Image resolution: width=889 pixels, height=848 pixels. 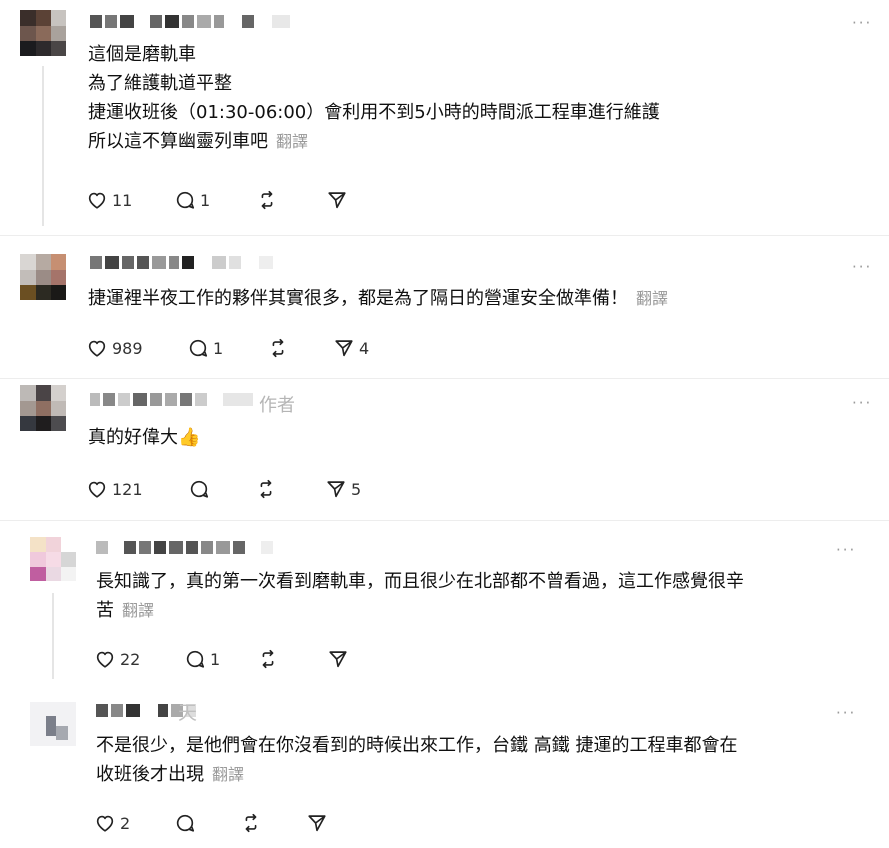 What do you see at coordinates (277, 405) in the screenshot?
I see `author-tag: 作者` at bounding box center [277, 405].